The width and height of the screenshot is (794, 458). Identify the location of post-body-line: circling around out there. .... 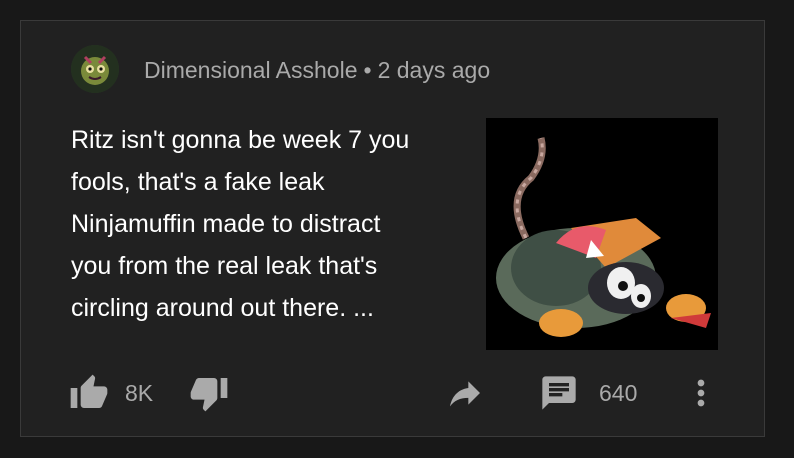
(222, 308).